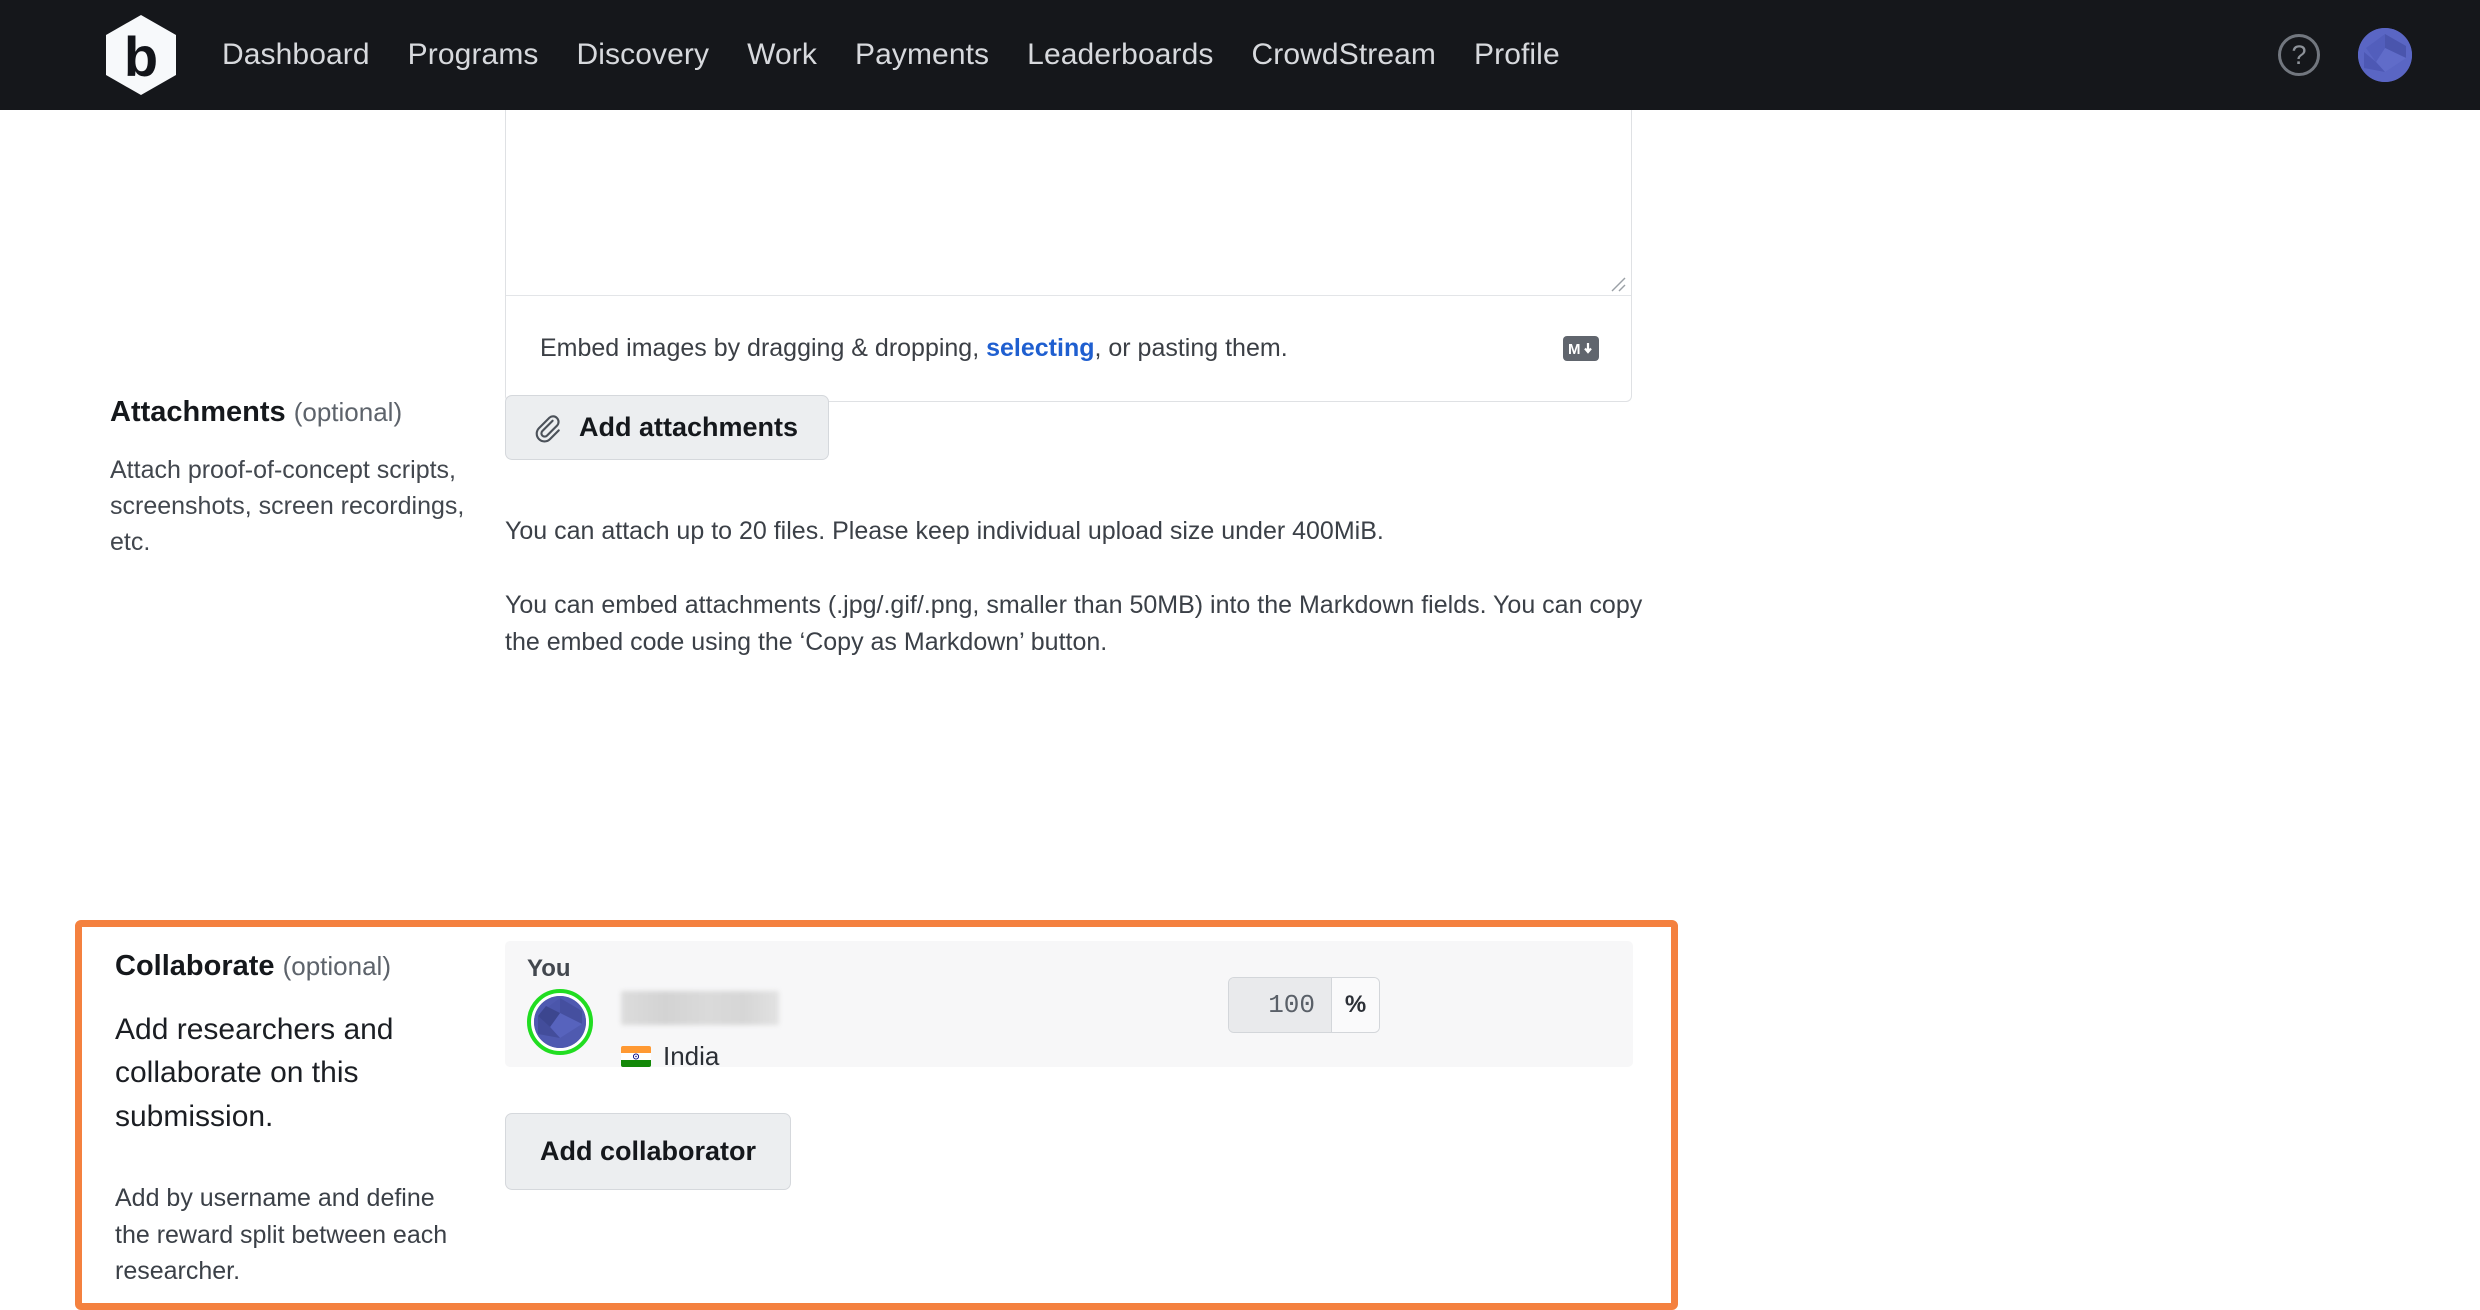 This screenshot has width=2480, height=1310. Describe the element at coordinates (1191, 348) in the screenshot. I see `embed-hint-suffix: , or pasting them.` at that location.